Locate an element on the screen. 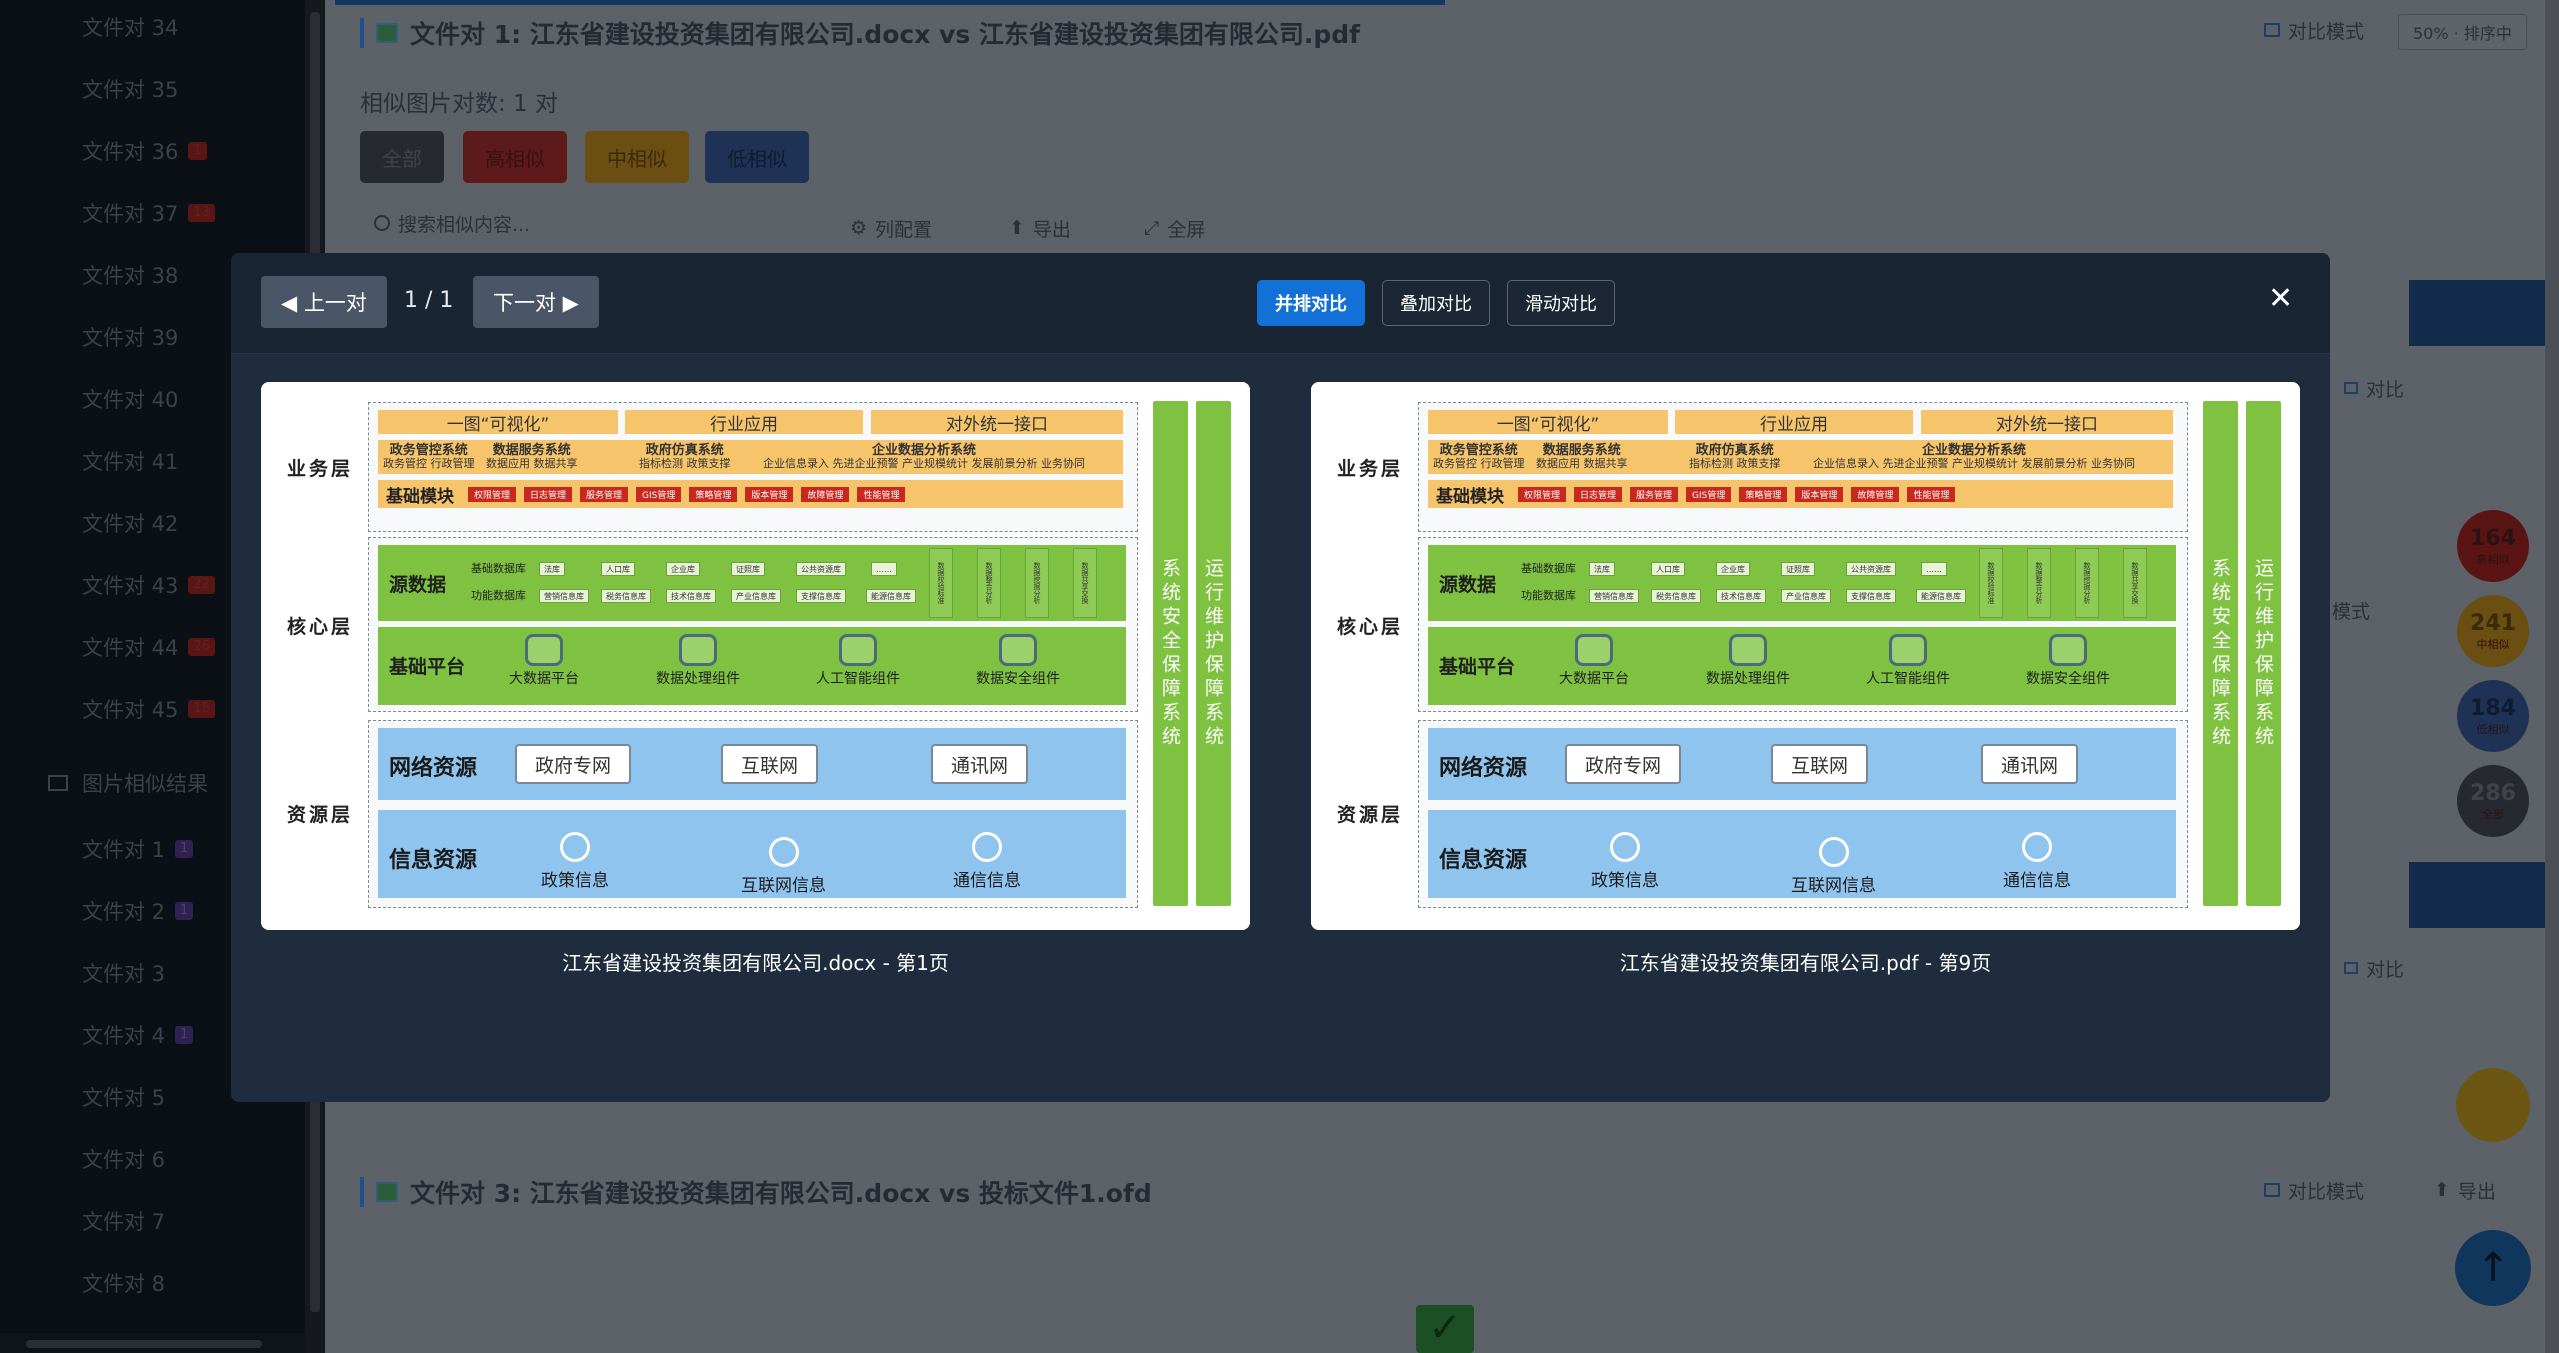 This screenshot has height=1353, width=2559. system-title: 政府仿真系统 is located at coordinates (1734, 450).